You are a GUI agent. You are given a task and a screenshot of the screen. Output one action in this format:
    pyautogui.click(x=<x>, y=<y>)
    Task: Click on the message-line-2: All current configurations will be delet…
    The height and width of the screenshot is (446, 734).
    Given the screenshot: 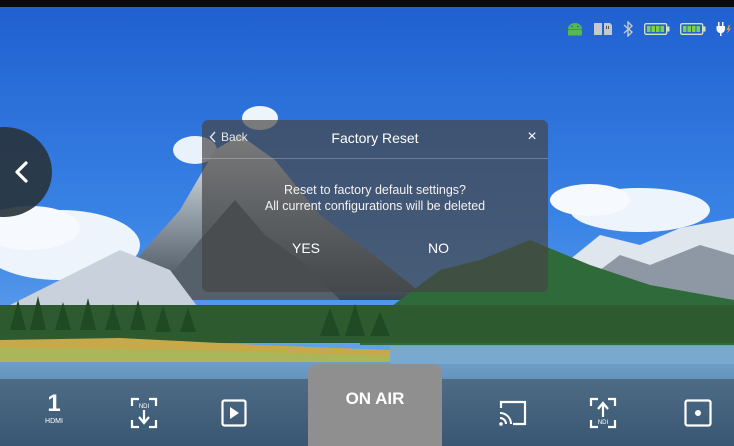 What is the action you would take?
    pyautogui.click(x=375, y=206)
    